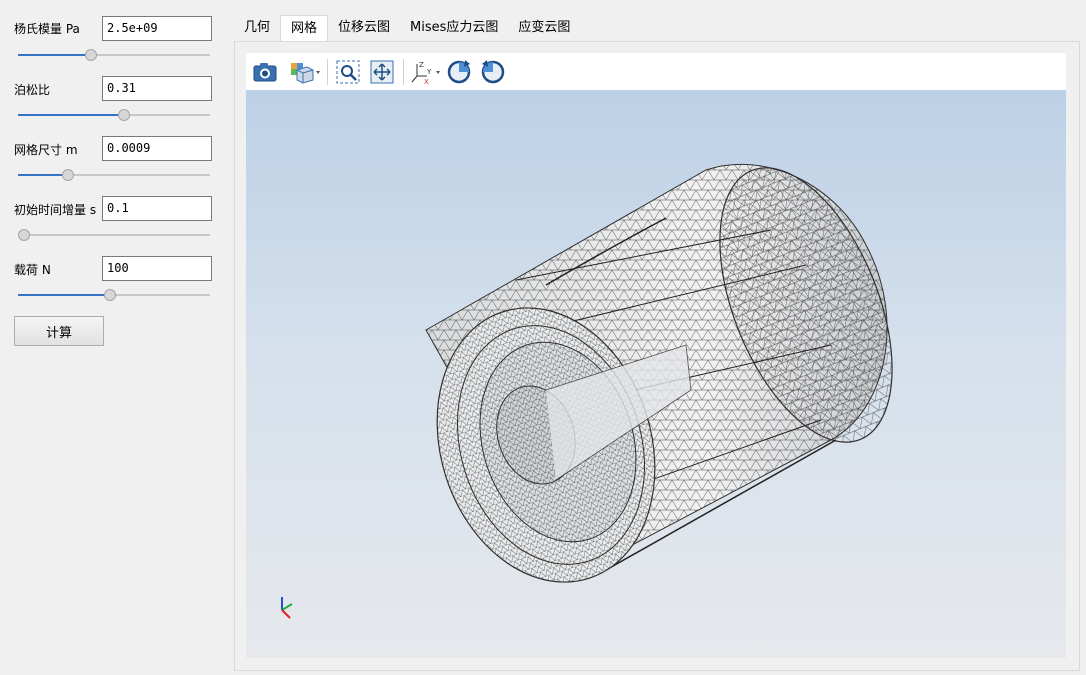 Image resolution: width=1086 pixels, height=675 pixels. I want to click on initial-time-increment-slider, so click(114, 235).